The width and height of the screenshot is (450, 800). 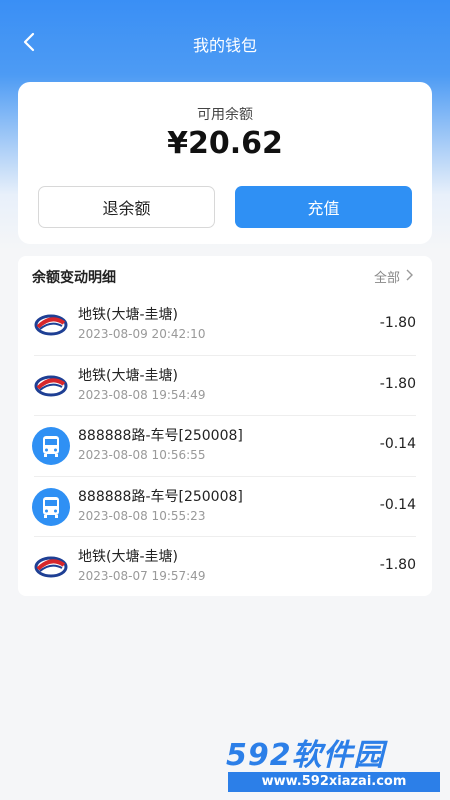 What do you see at coordinates (142, 576) in the screenshot?
I see `item-time: 2023-08-07 19:57:49` at bounding box center [142, 576].